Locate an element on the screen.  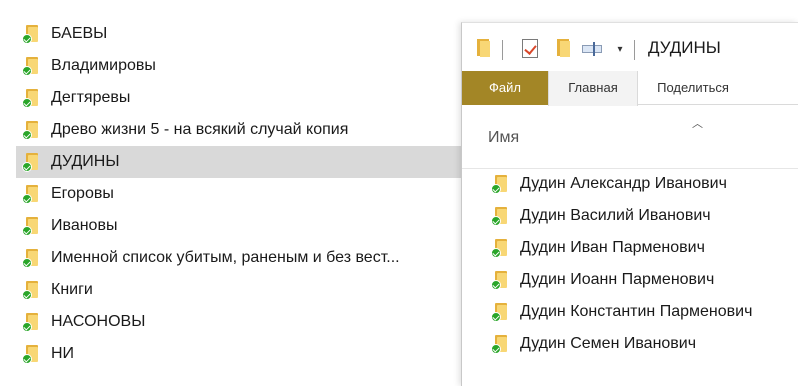
list-item: Дудин Иоанн Парменович is located at coordinates (630, 280).